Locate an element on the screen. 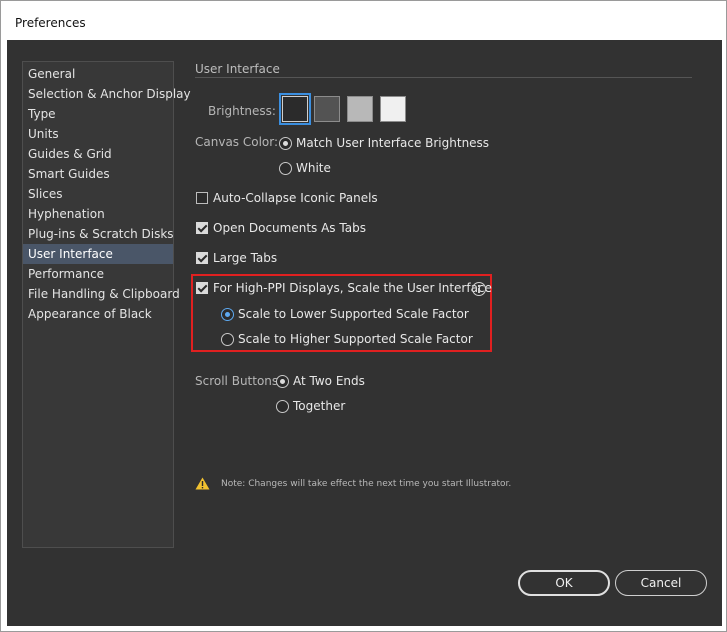 Image resolution: width=727 pixels, height=632 pixels. auto-collapse-label: Auto-Collapse Iconic Panels is located at coordinates (295, 198).